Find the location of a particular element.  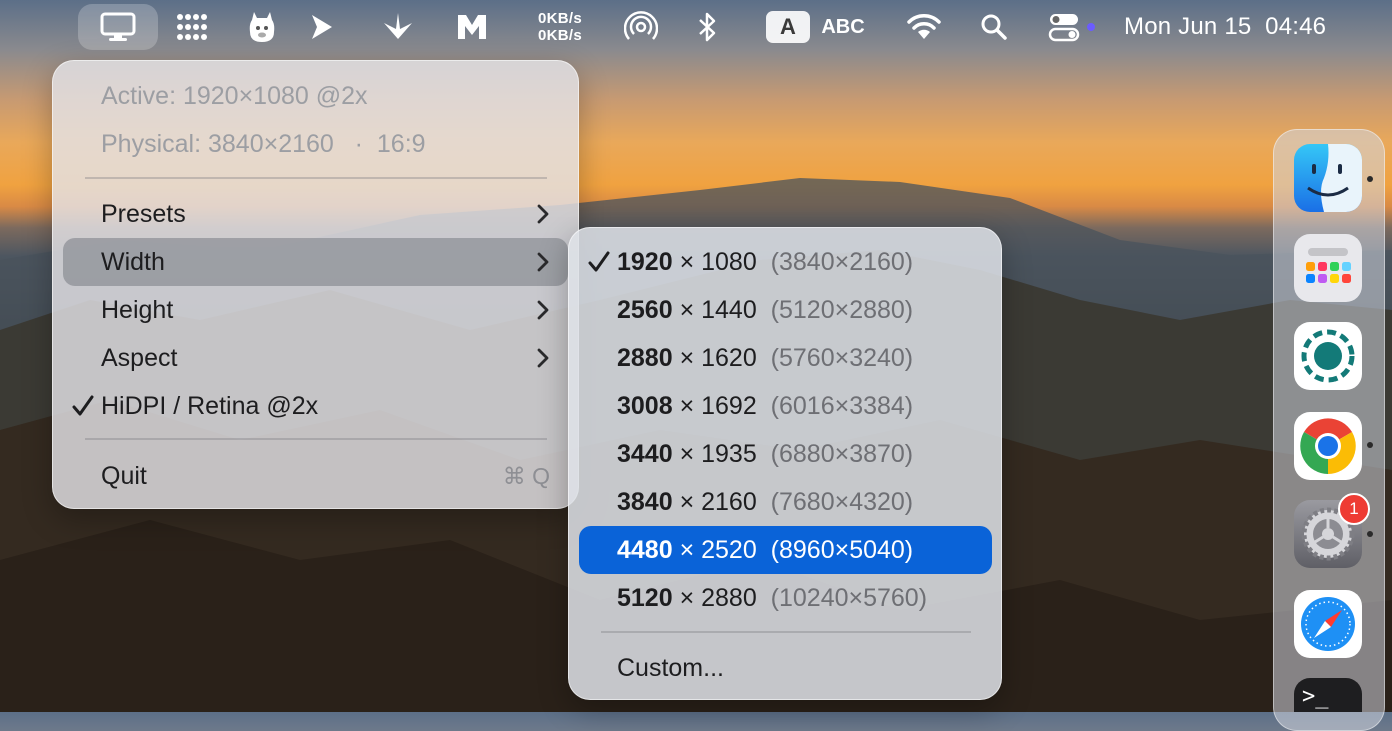

airdrop-button is located at coordinates (641, 27).